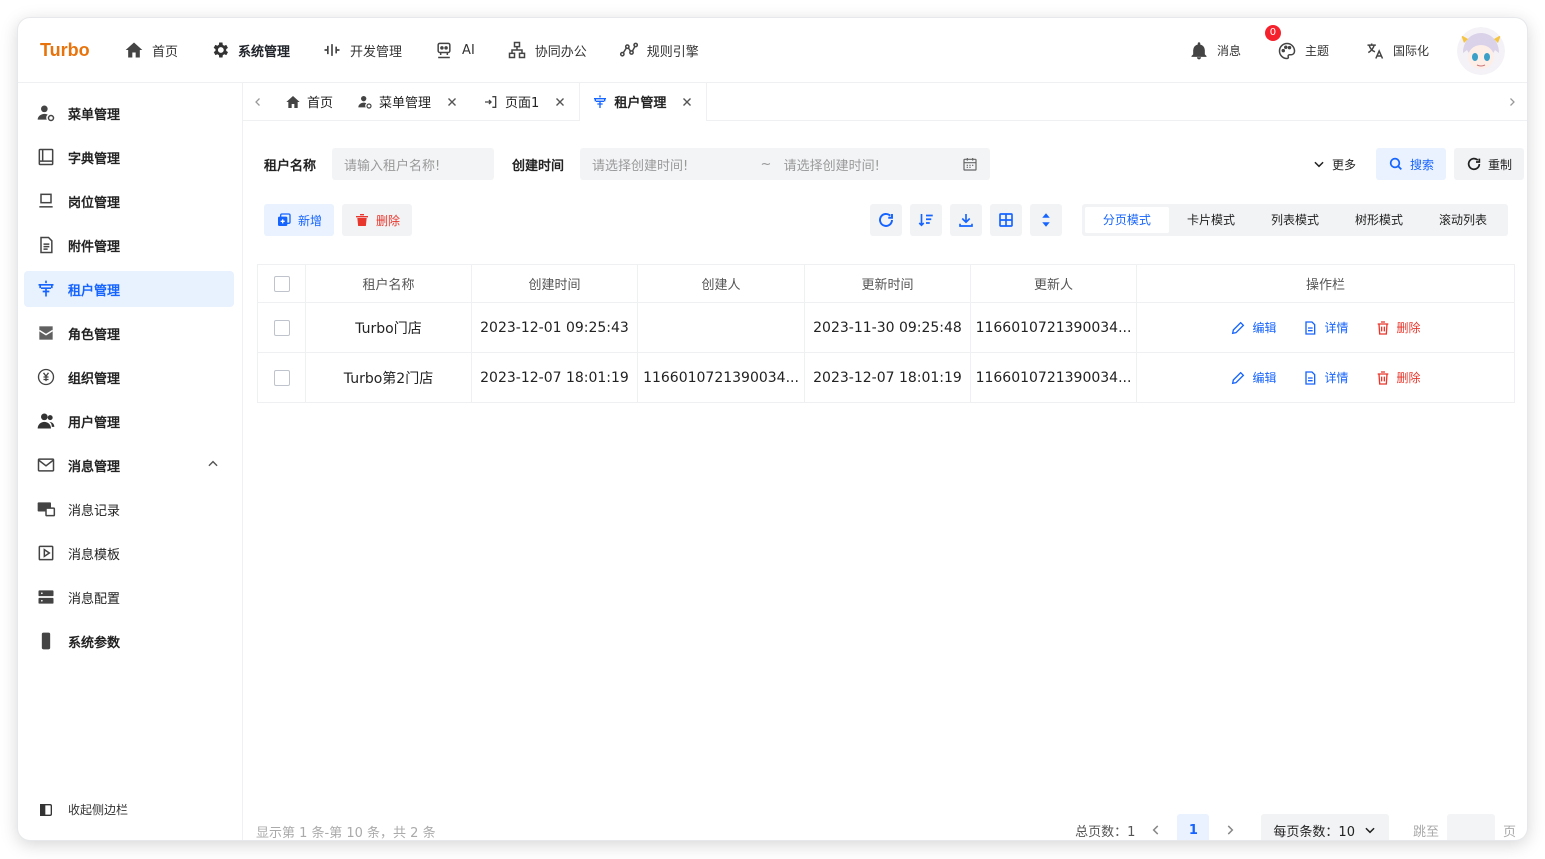 Image resolution: width=1545 pixels, height=859 pixels. Describe the element at coordinates (1296, 42) in the screenshot. I see `theme-button: 0 主题` at that location.